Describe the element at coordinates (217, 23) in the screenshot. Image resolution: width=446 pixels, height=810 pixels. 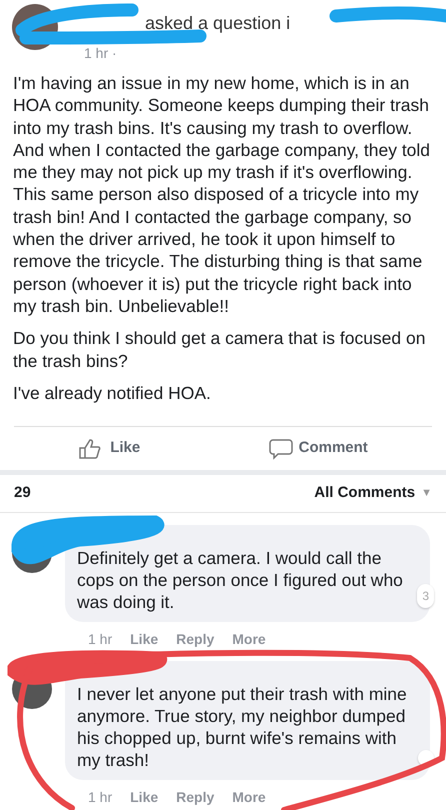
I see `post-header: asked a question i` at that location.